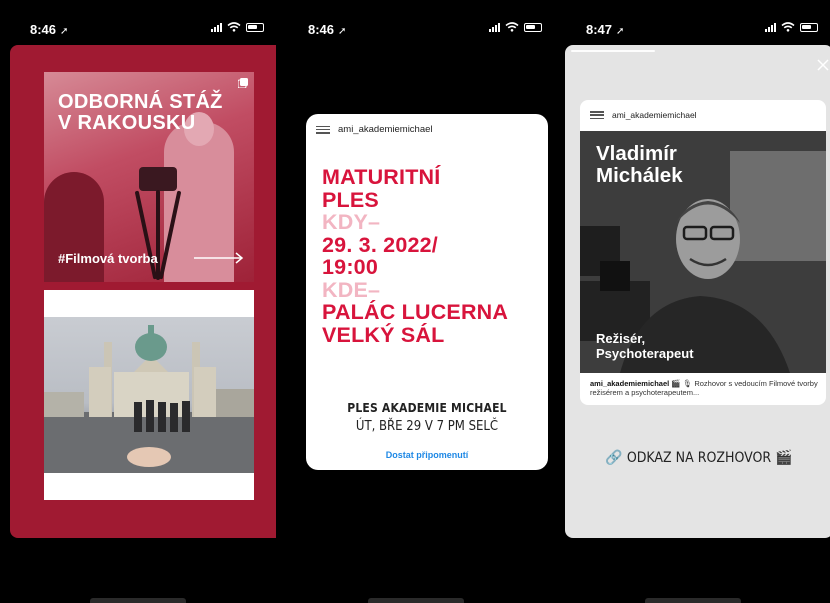 The image size is (830, 603). What do you see at coordinates (351, 289) in the screenshot?
I see `poster-line: KDE–` at bounding box center [351, 289].